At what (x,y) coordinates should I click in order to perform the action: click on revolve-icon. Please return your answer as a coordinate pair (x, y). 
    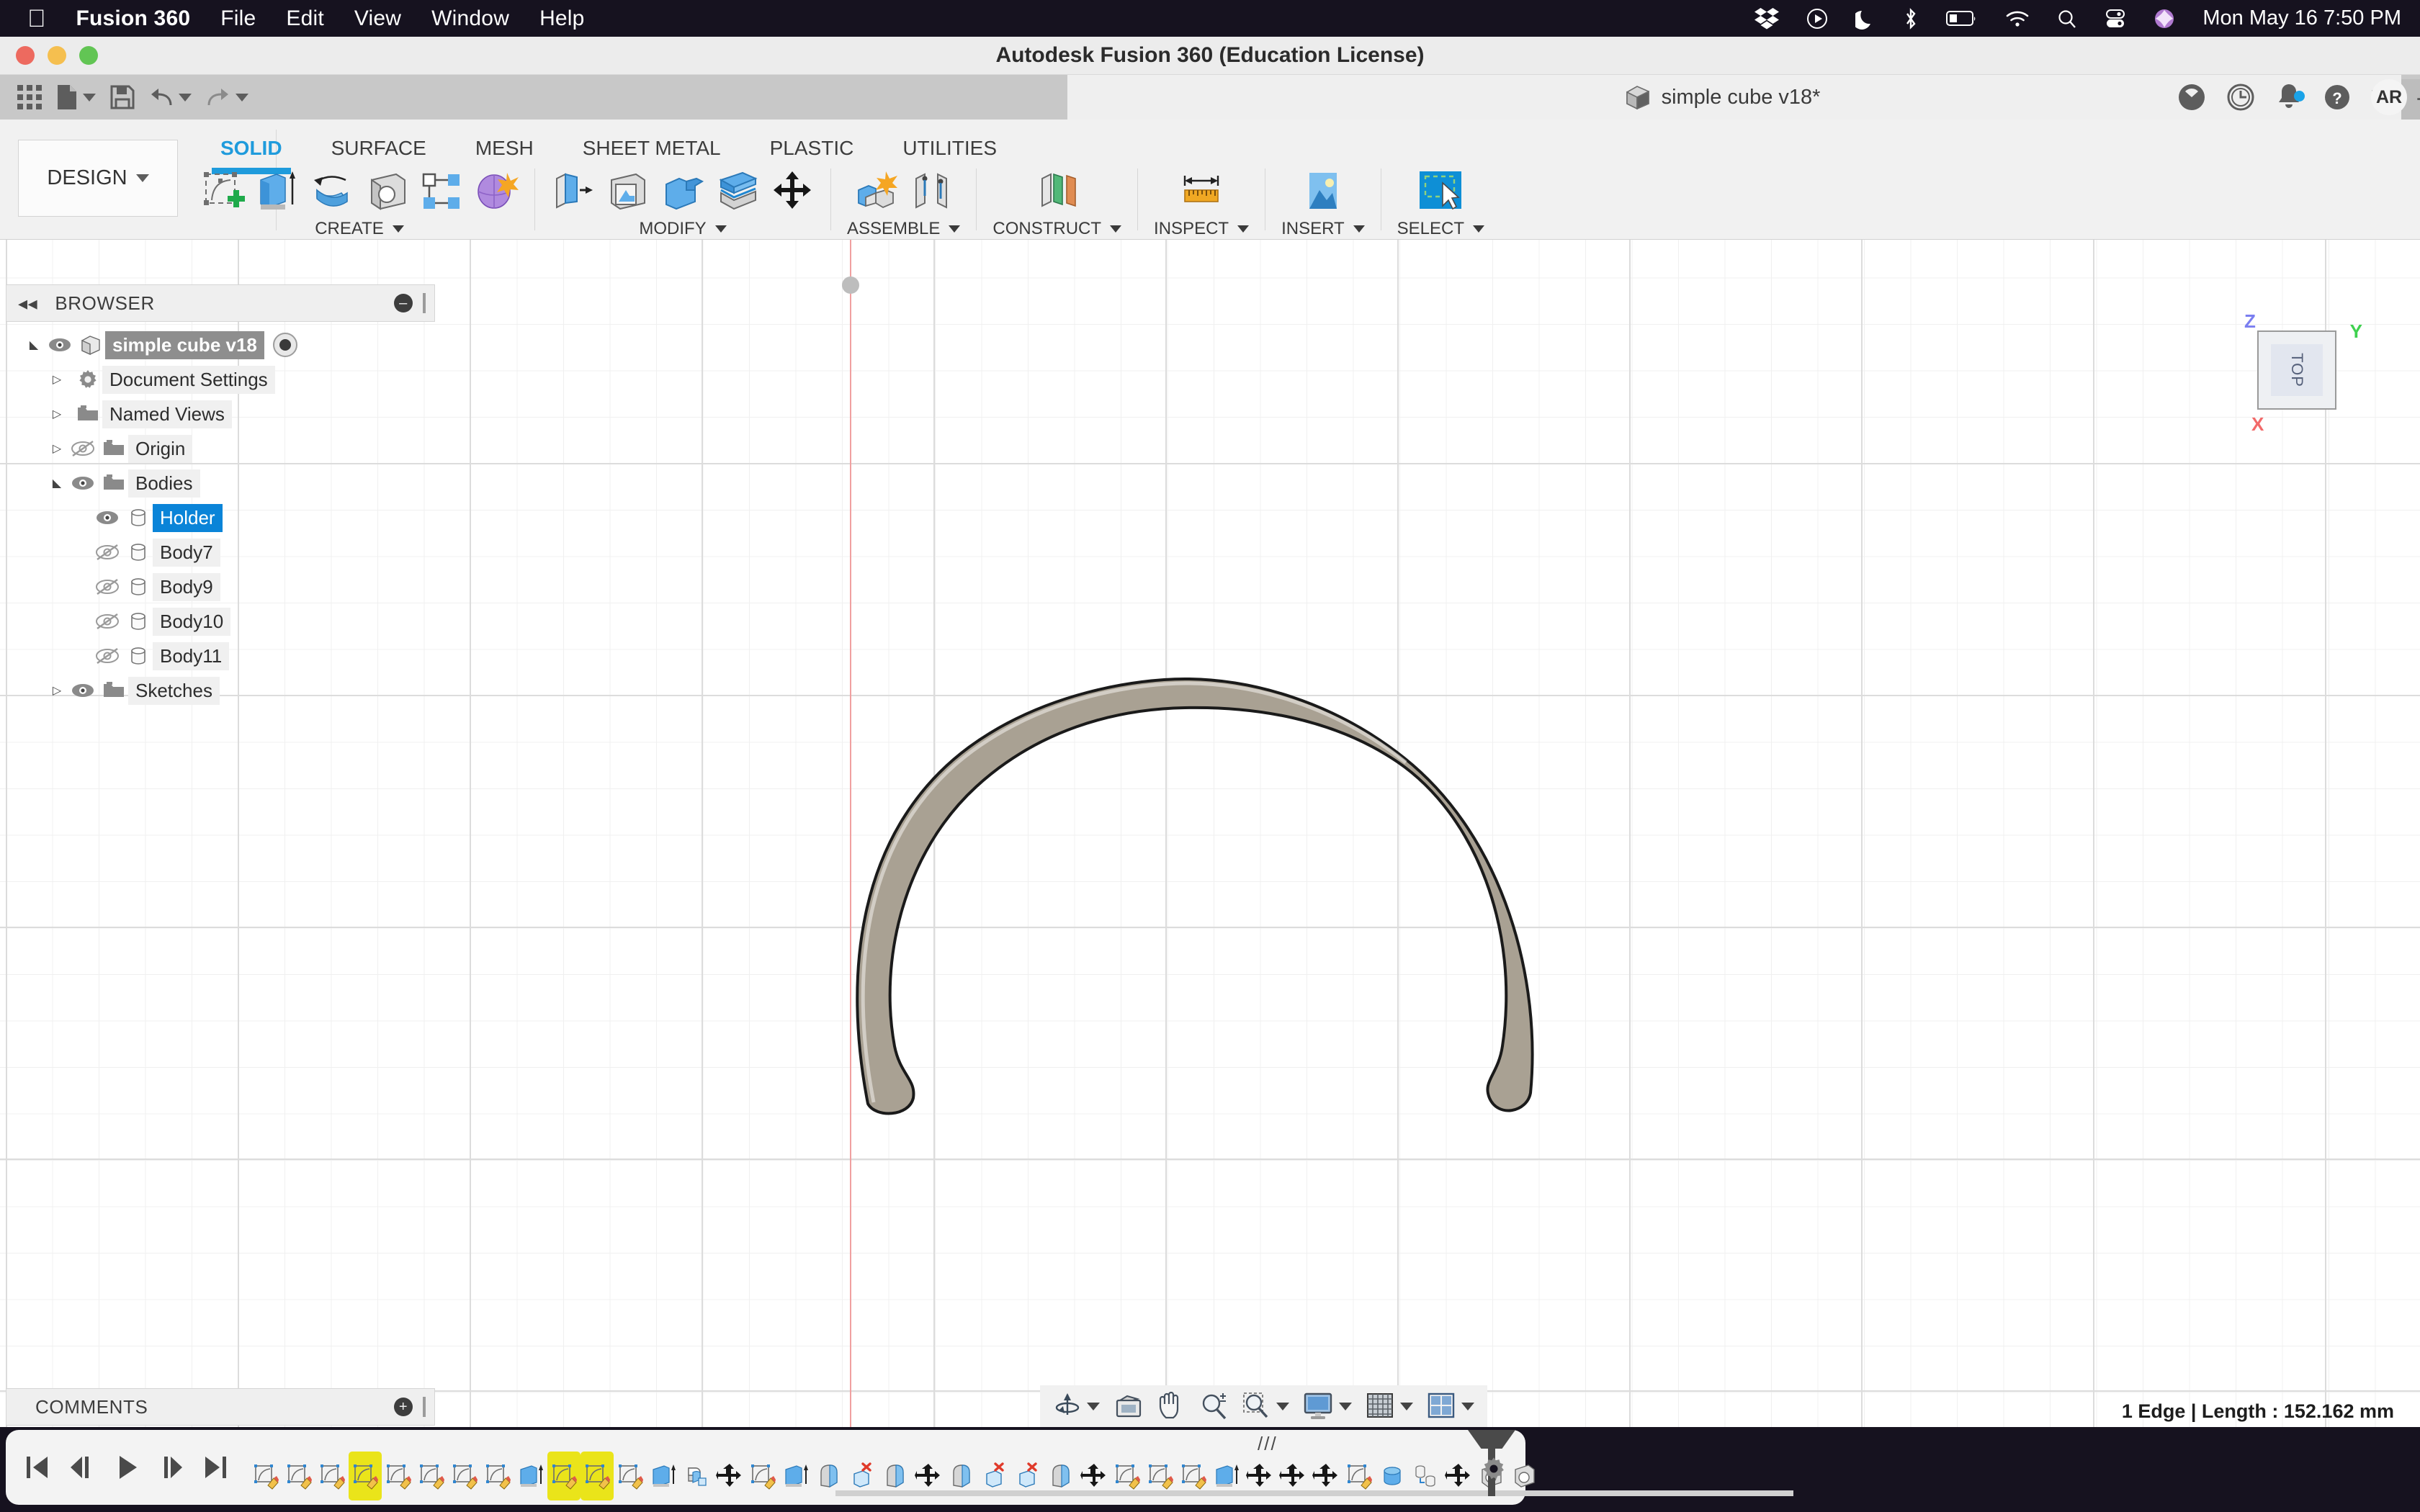
    Looking at the image, I should click on (332, 190).